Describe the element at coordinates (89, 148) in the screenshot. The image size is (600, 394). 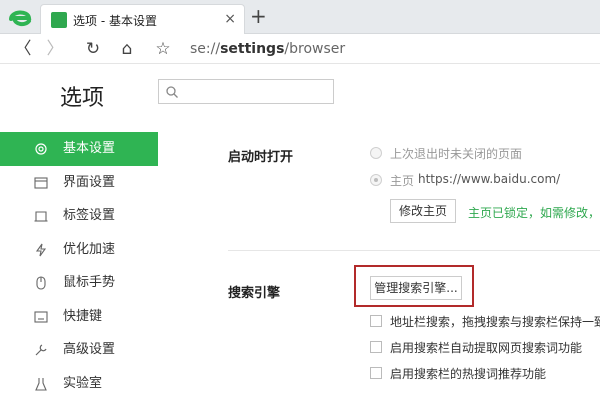
I see `sidebar-item-label: 基本设置` at that location.